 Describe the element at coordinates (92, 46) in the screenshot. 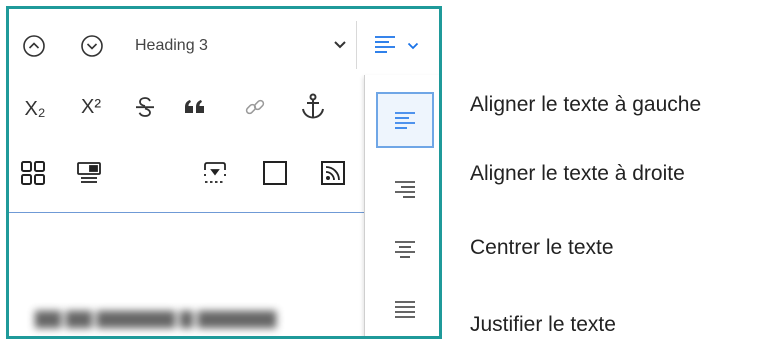

I see `circle-chevron-down-icon` at that location.